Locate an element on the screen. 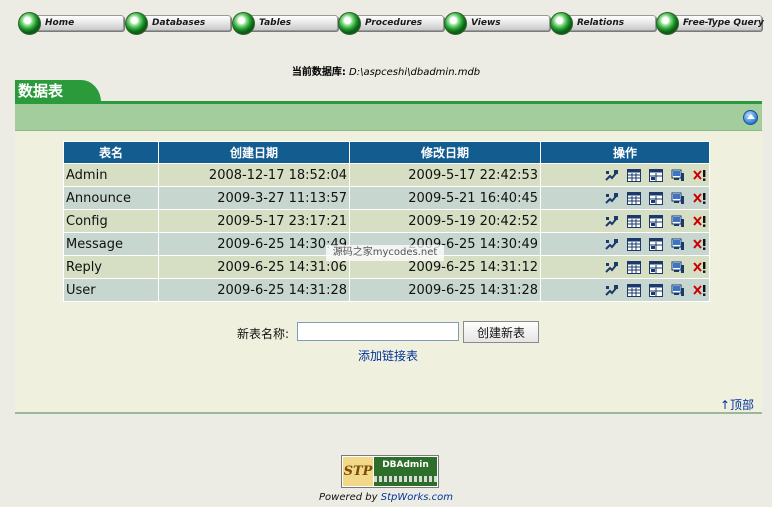 The width and height of the screenshot is (772, 507). header-table-name: 表名 is located at coordinates (111, 152).